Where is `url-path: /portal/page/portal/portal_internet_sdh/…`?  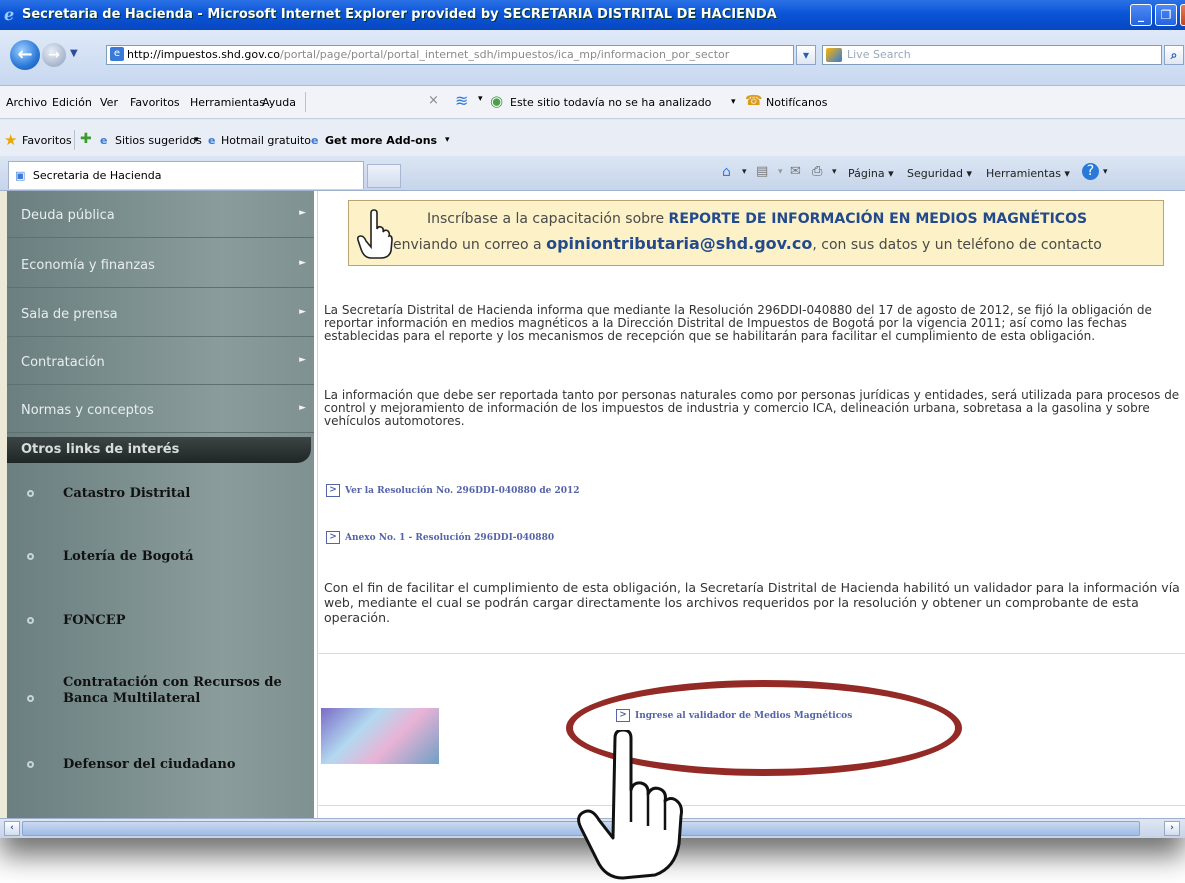 url-path: /portal/page/portal/portal_internet_sdh/… is located at coordinates (505, 54).